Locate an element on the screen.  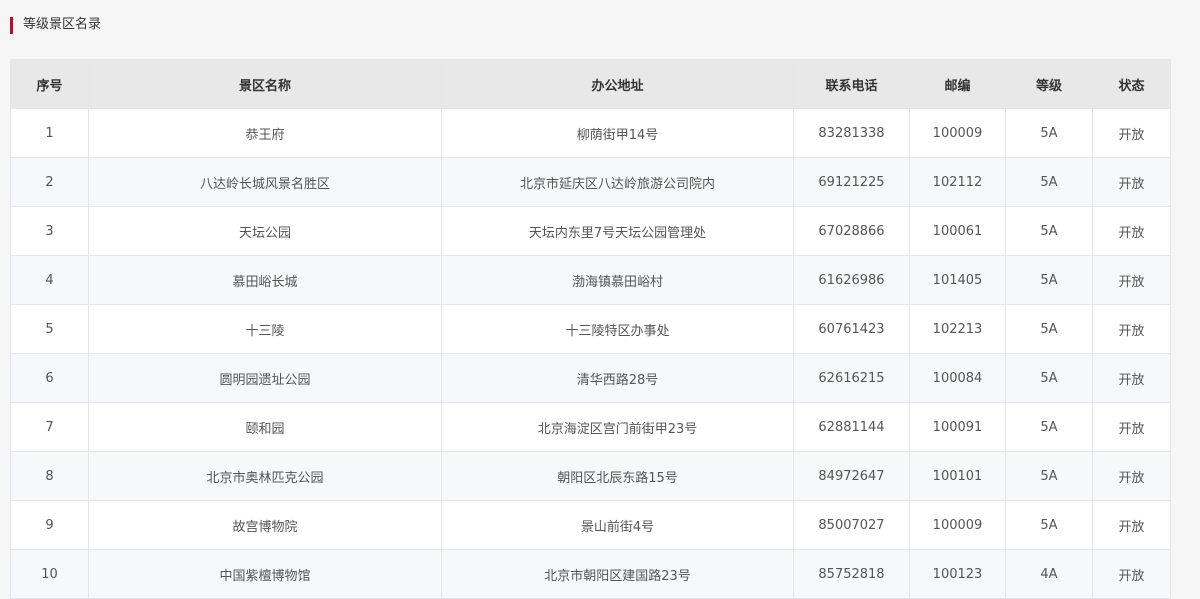
cell-index: 4 is located at coordinates (49, 280).